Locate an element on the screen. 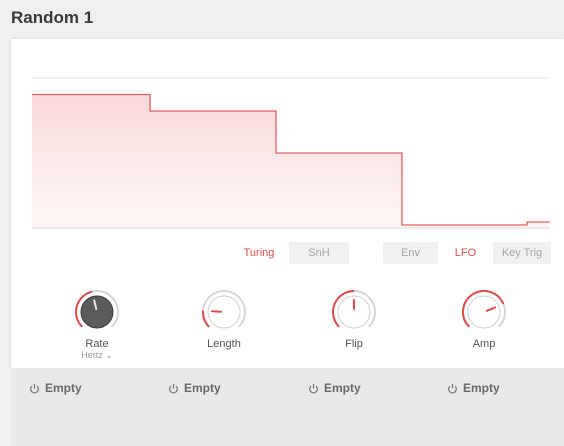 The width and height of the screenshot is (564, 446). slot-3: Empty is located at coordinates (334, 388).